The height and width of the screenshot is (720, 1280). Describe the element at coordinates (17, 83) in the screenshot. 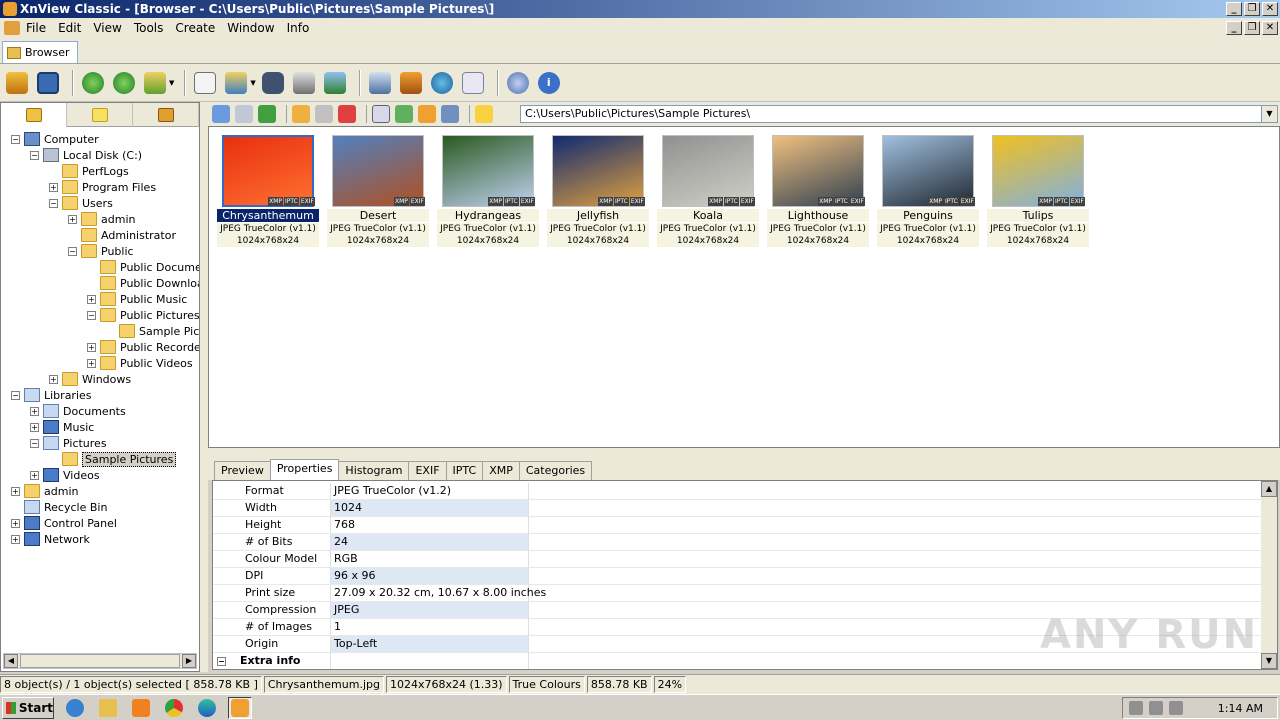

I see `browser-button` at that location.